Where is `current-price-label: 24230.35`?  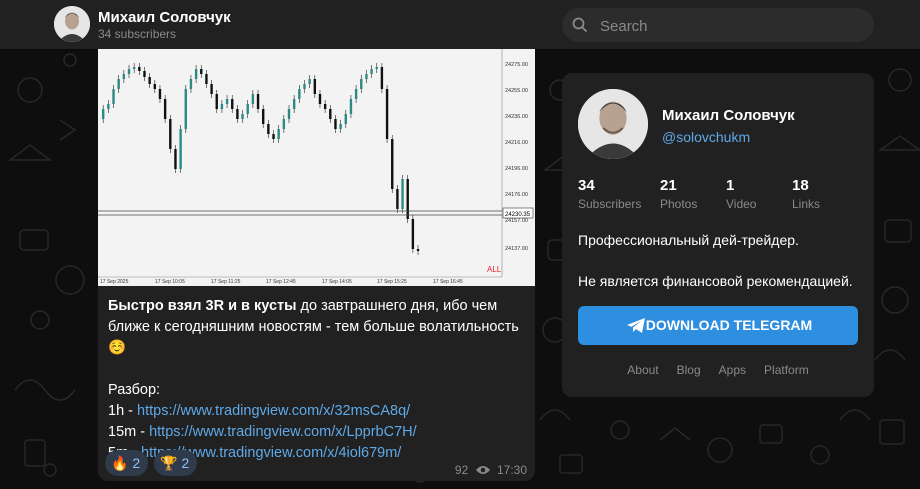 current-price-label: 24230.35 is located at coordinates (518, 215).